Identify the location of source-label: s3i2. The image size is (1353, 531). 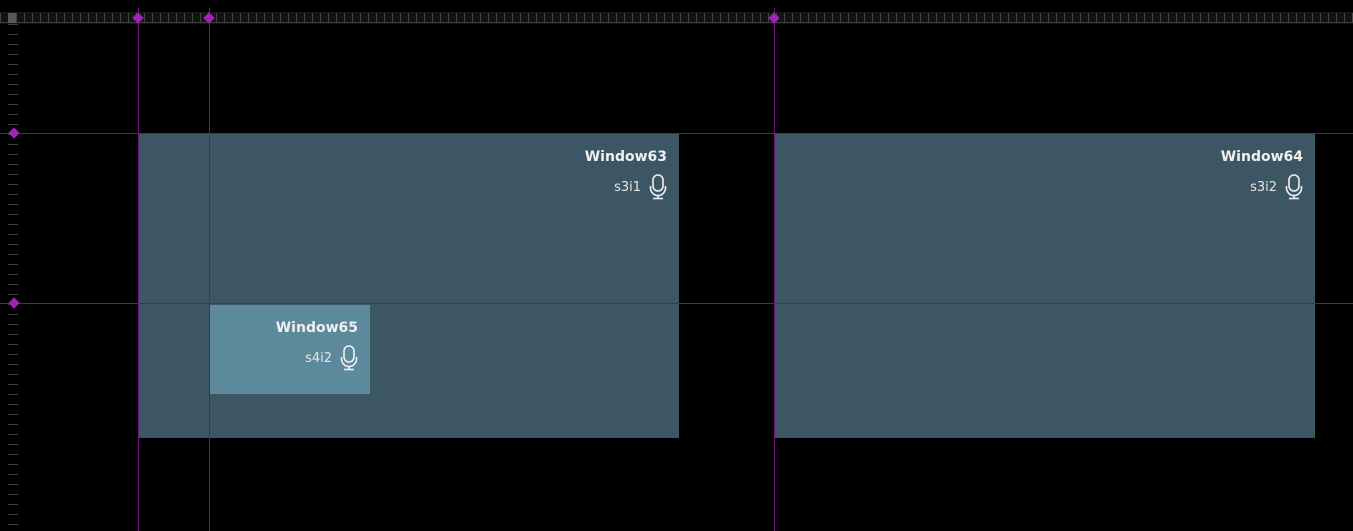
(1263, 187).